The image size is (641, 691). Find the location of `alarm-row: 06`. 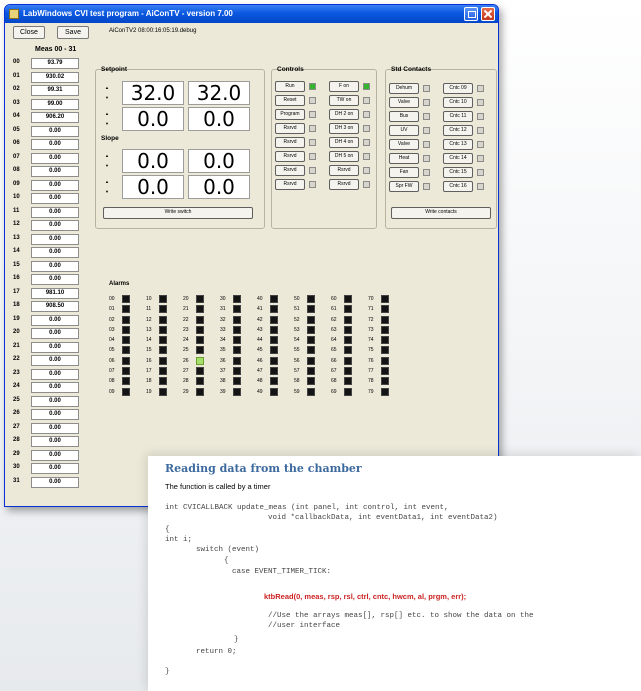

alarm-row: 06 is located at coordinates (124, 361).